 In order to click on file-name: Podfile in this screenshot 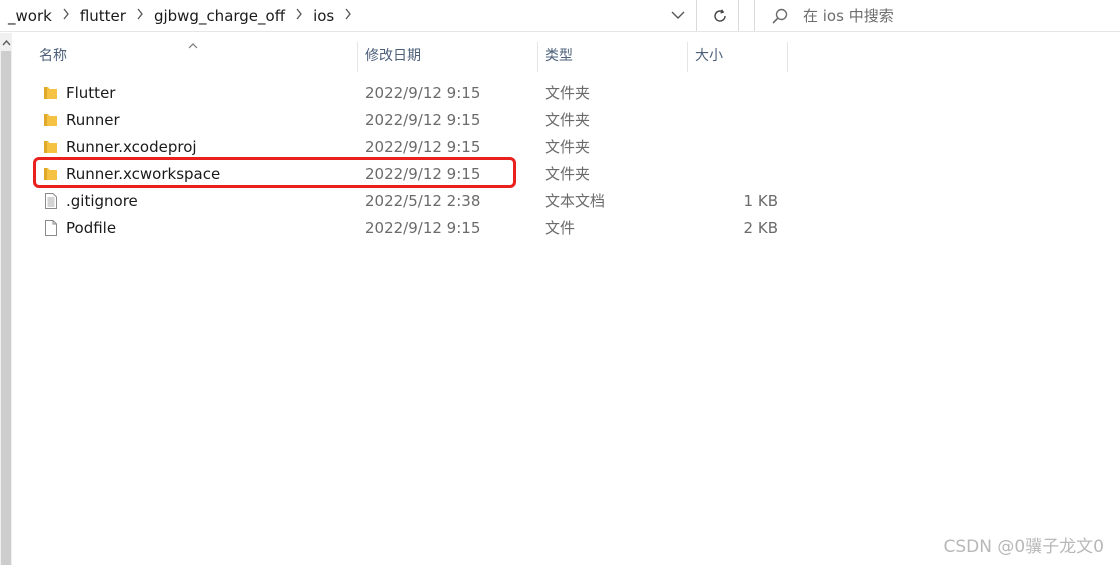, I will do `click(91, 228)`.